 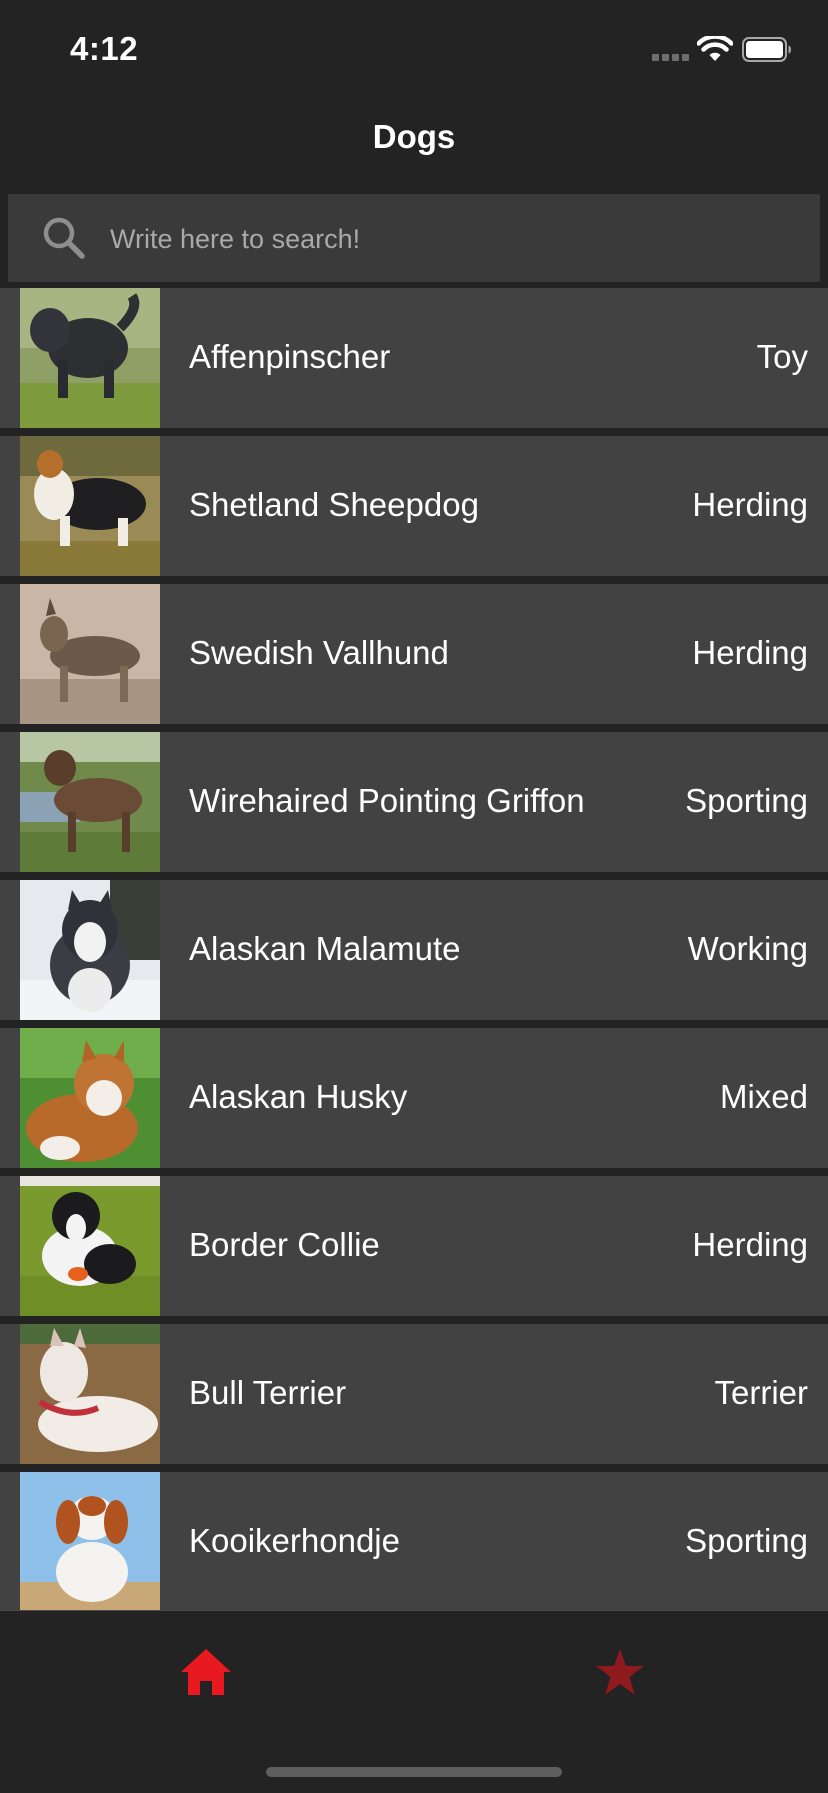 What do you see at coordinates (298, 1096) in the screenshot?
I see `breed-name: Alaskan Husky` at bounding box center [298, 1096].